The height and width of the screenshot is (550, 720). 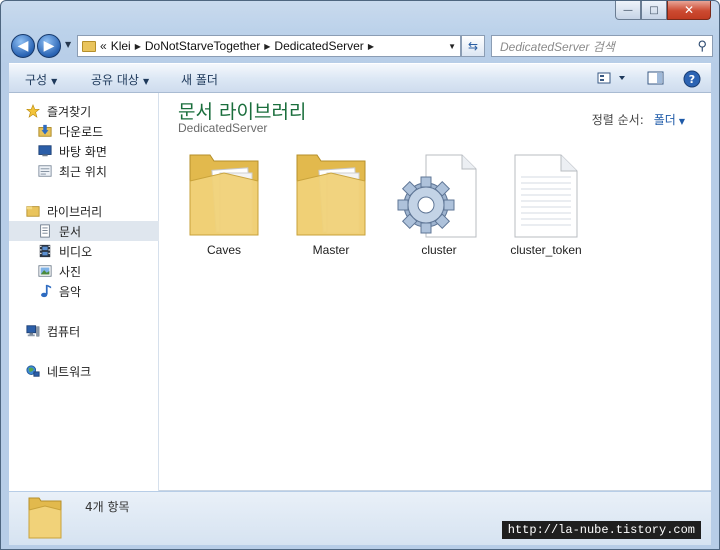 I want to click on nav-item-downloads: 다운로드, so click(x=84, y=131).